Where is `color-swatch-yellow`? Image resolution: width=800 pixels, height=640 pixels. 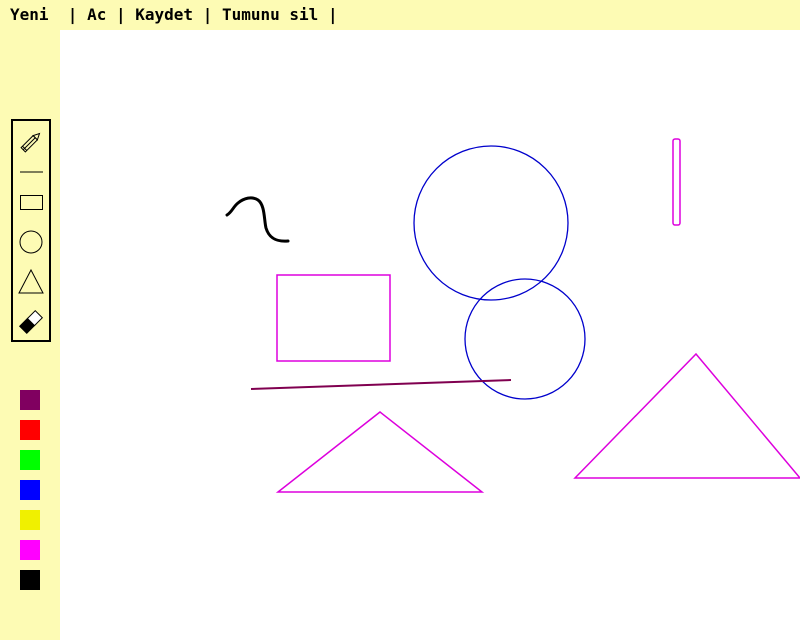
color-swatch-yellow is located at coordinates (30, 520).